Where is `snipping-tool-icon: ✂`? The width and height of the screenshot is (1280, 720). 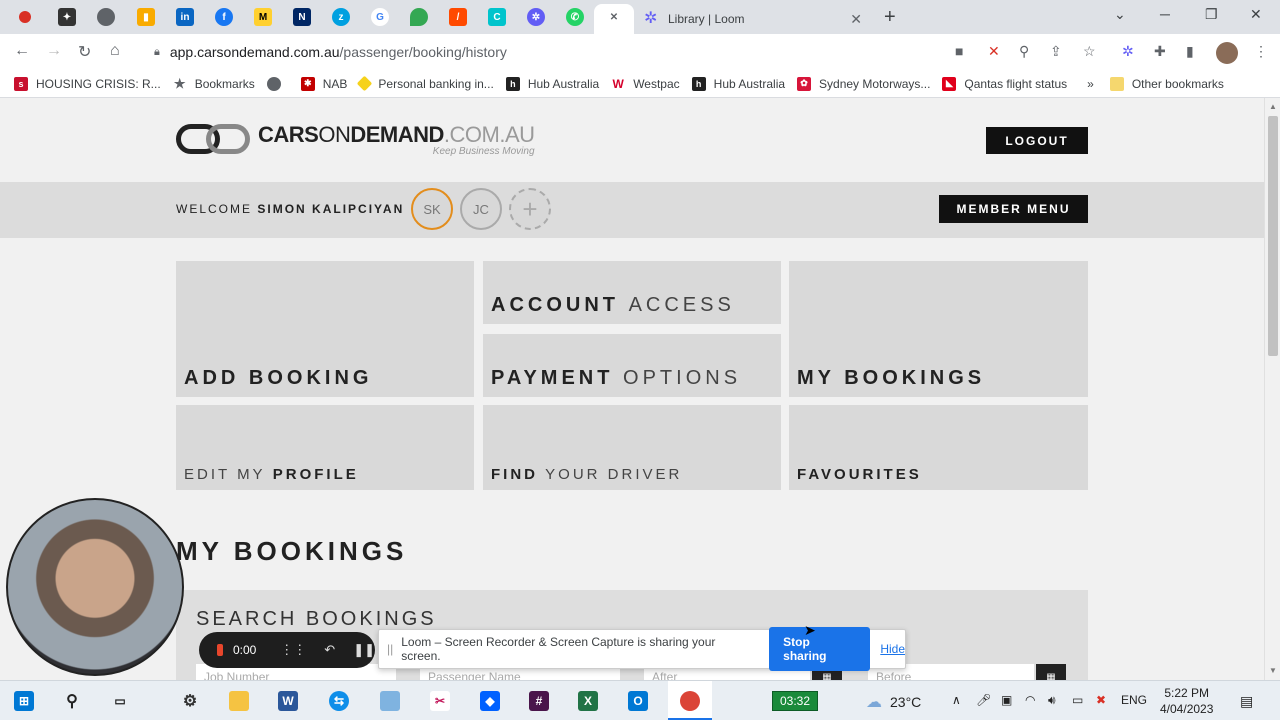
snipping-tool-icon: ✂ is located at coordinates (440, 701).